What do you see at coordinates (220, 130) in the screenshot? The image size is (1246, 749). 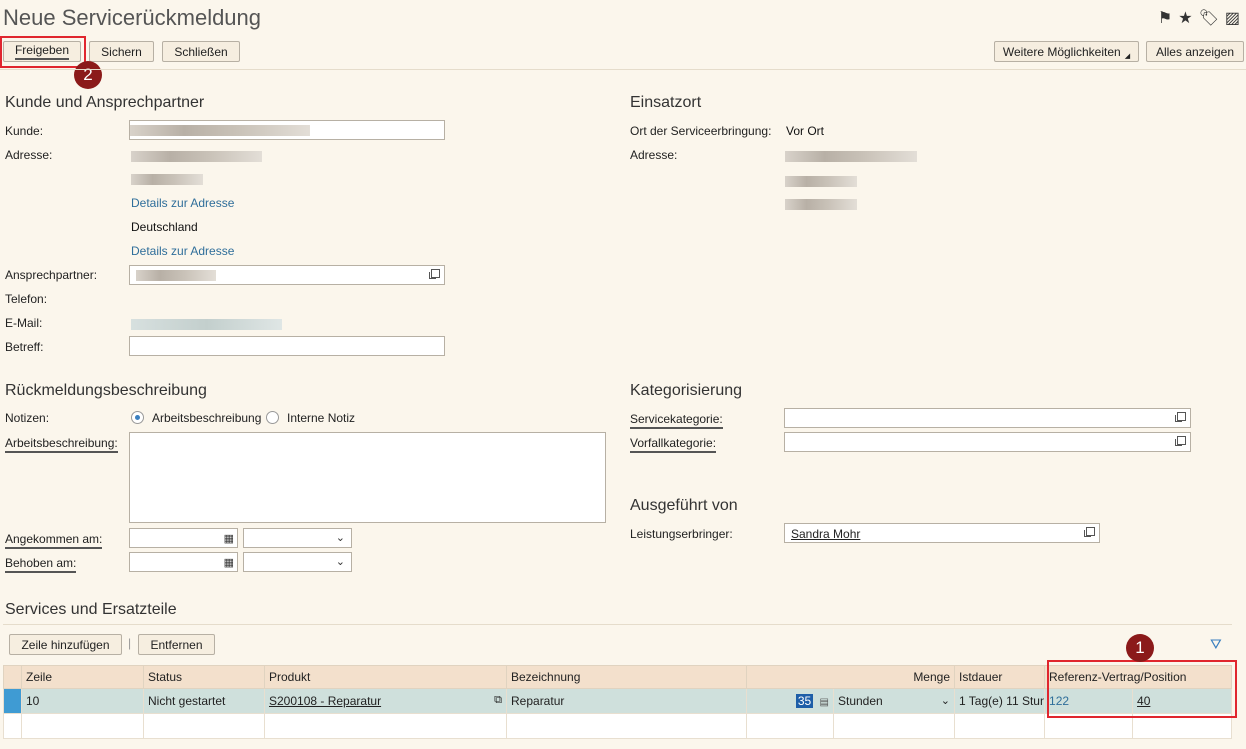 I see `redacted-customer` at bounding box center [220, 130].